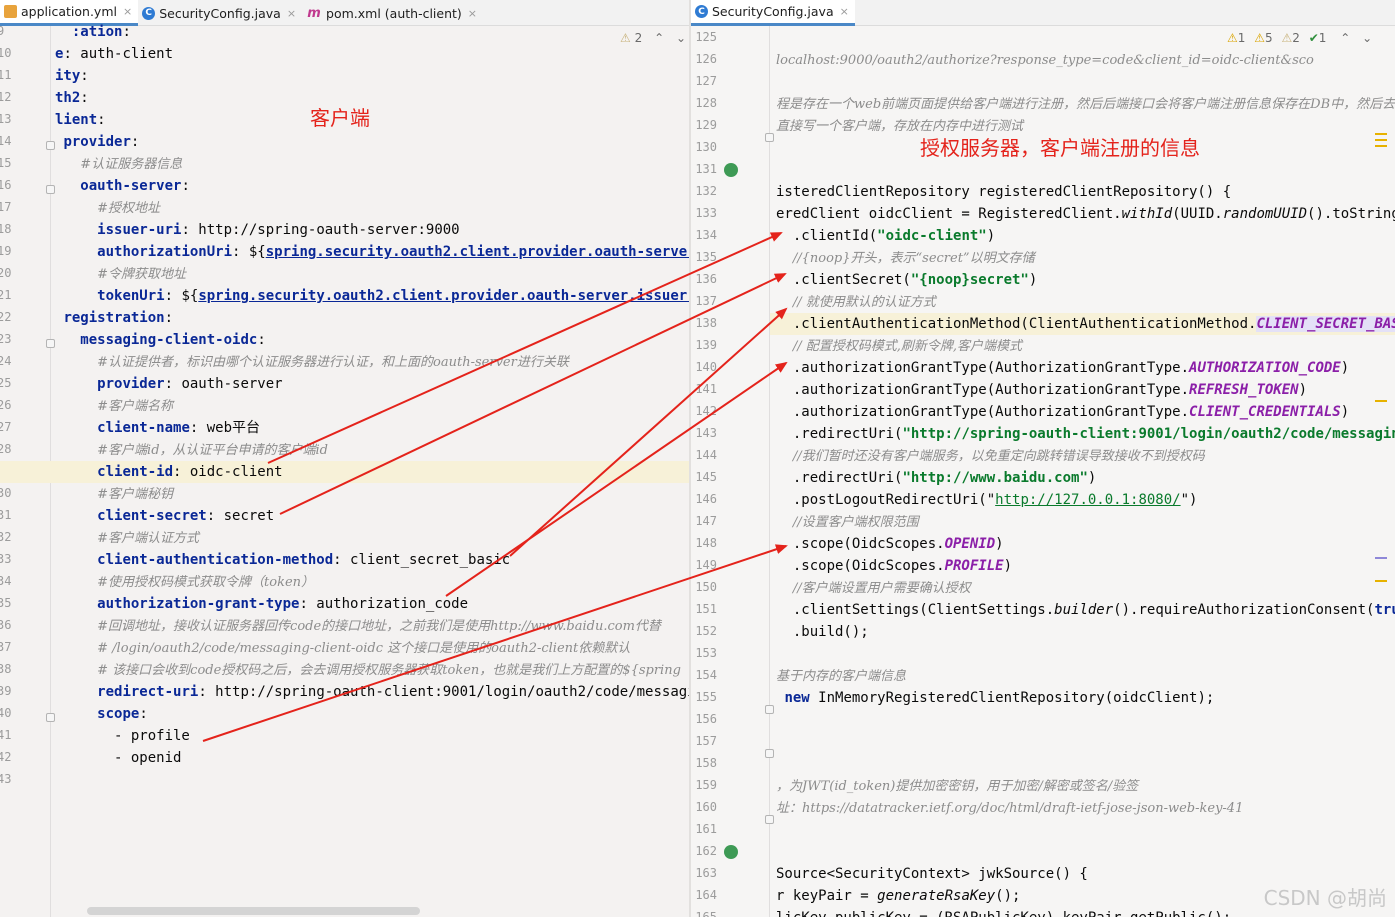 The image size is (1395, 917). Describe the element at coordinates (97, 142) in the screenshot. I see `code-line: provider:` at that location.